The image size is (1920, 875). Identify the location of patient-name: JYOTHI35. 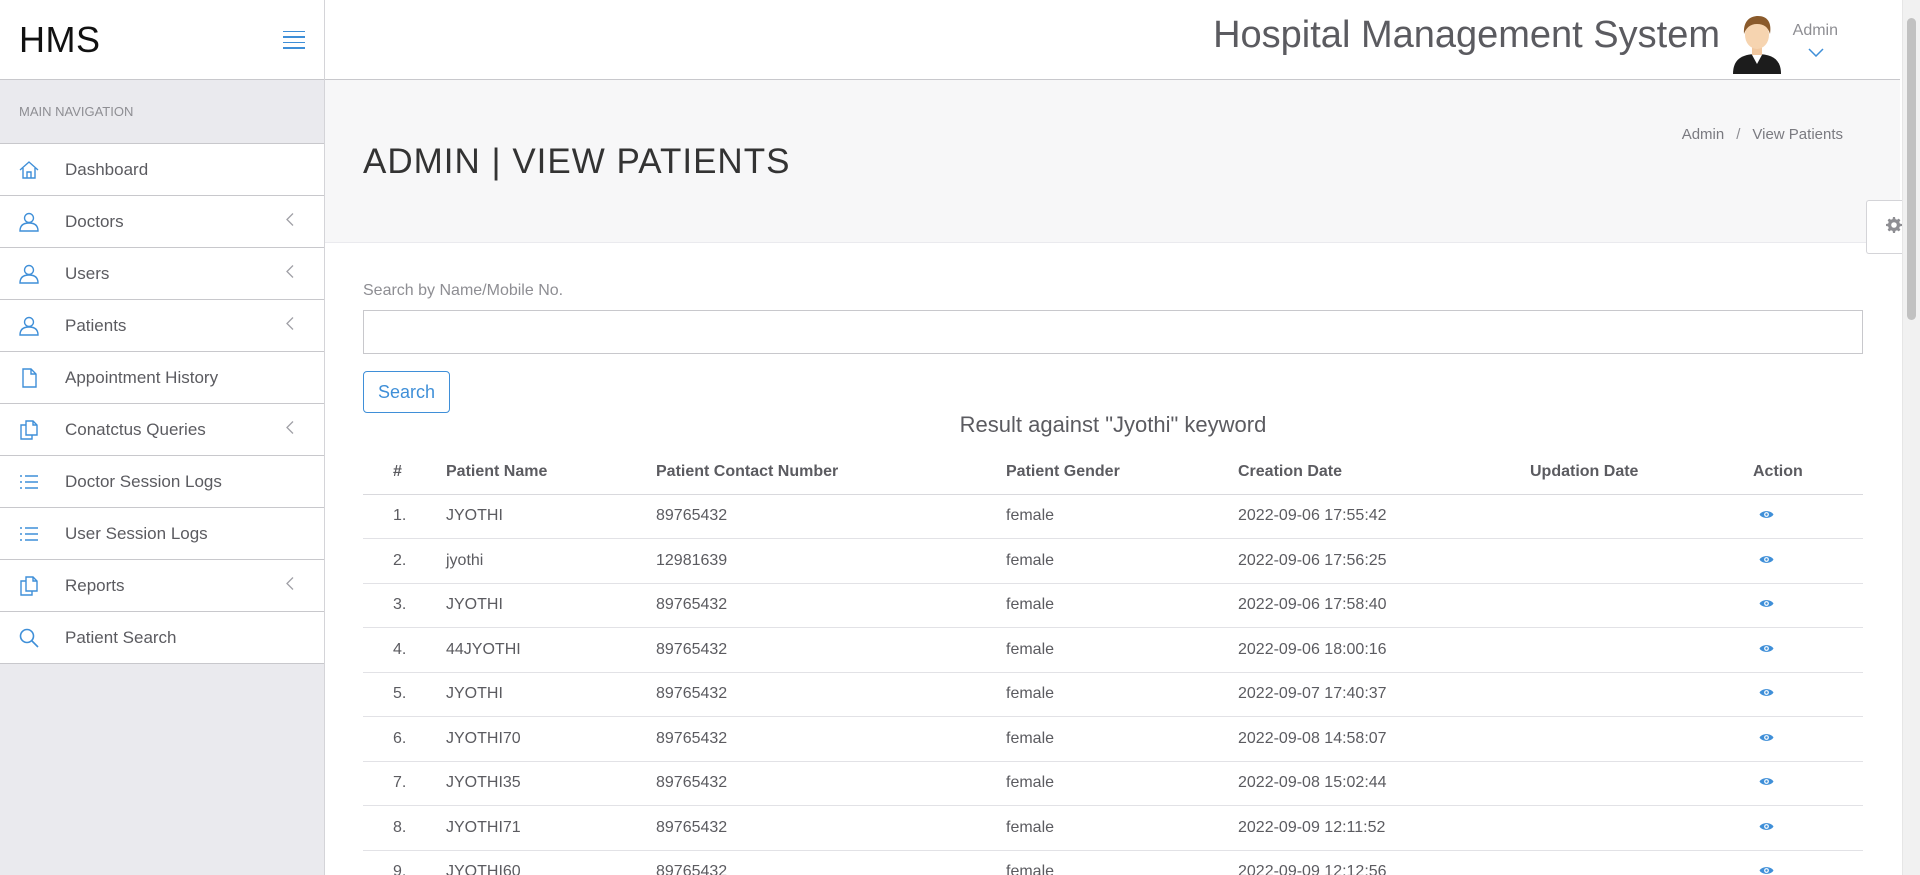
(551, 783).